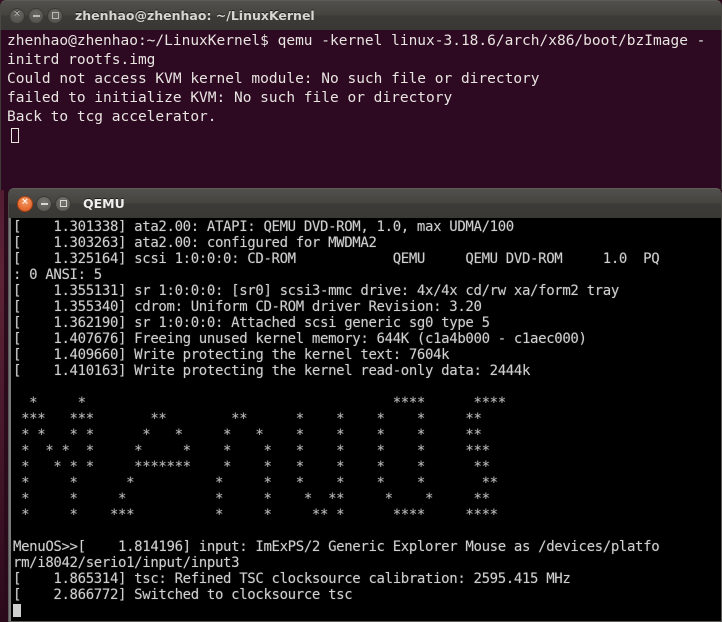 The image size is (722, 622). Describe the element at coordinates (57, 275) in the screenshot. I see `kernel-log-line: : 0 ANSI: 5` at that location.